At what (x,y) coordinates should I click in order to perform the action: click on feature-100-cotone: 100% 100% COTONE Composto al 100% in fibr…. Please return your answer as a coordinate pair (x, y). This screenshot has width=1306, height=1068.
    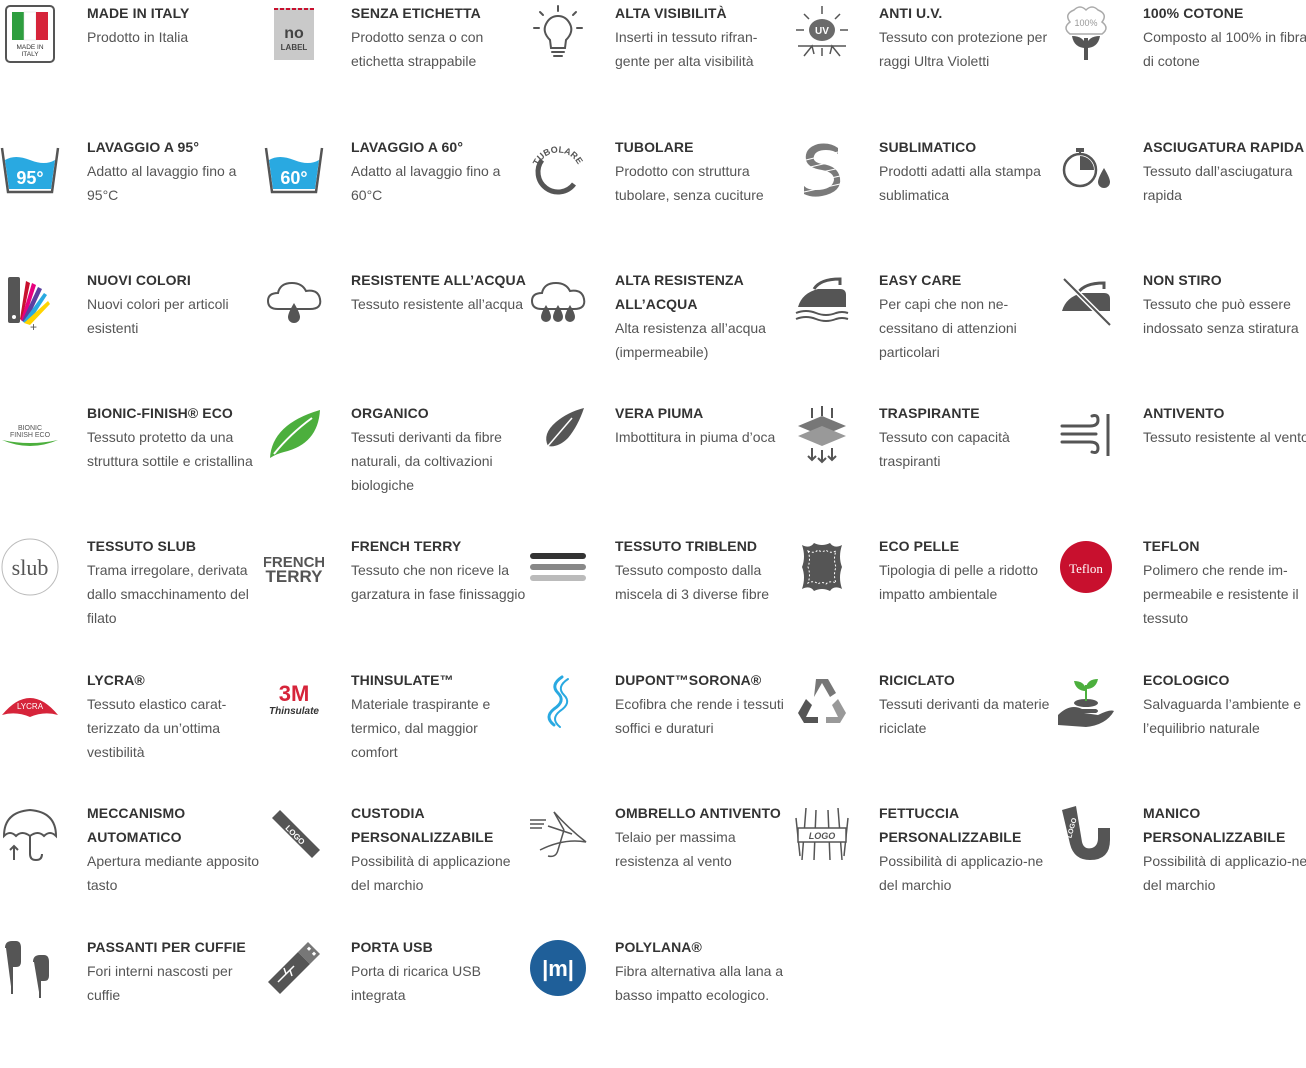
    Looking at the image, I should click on (1181, 69).